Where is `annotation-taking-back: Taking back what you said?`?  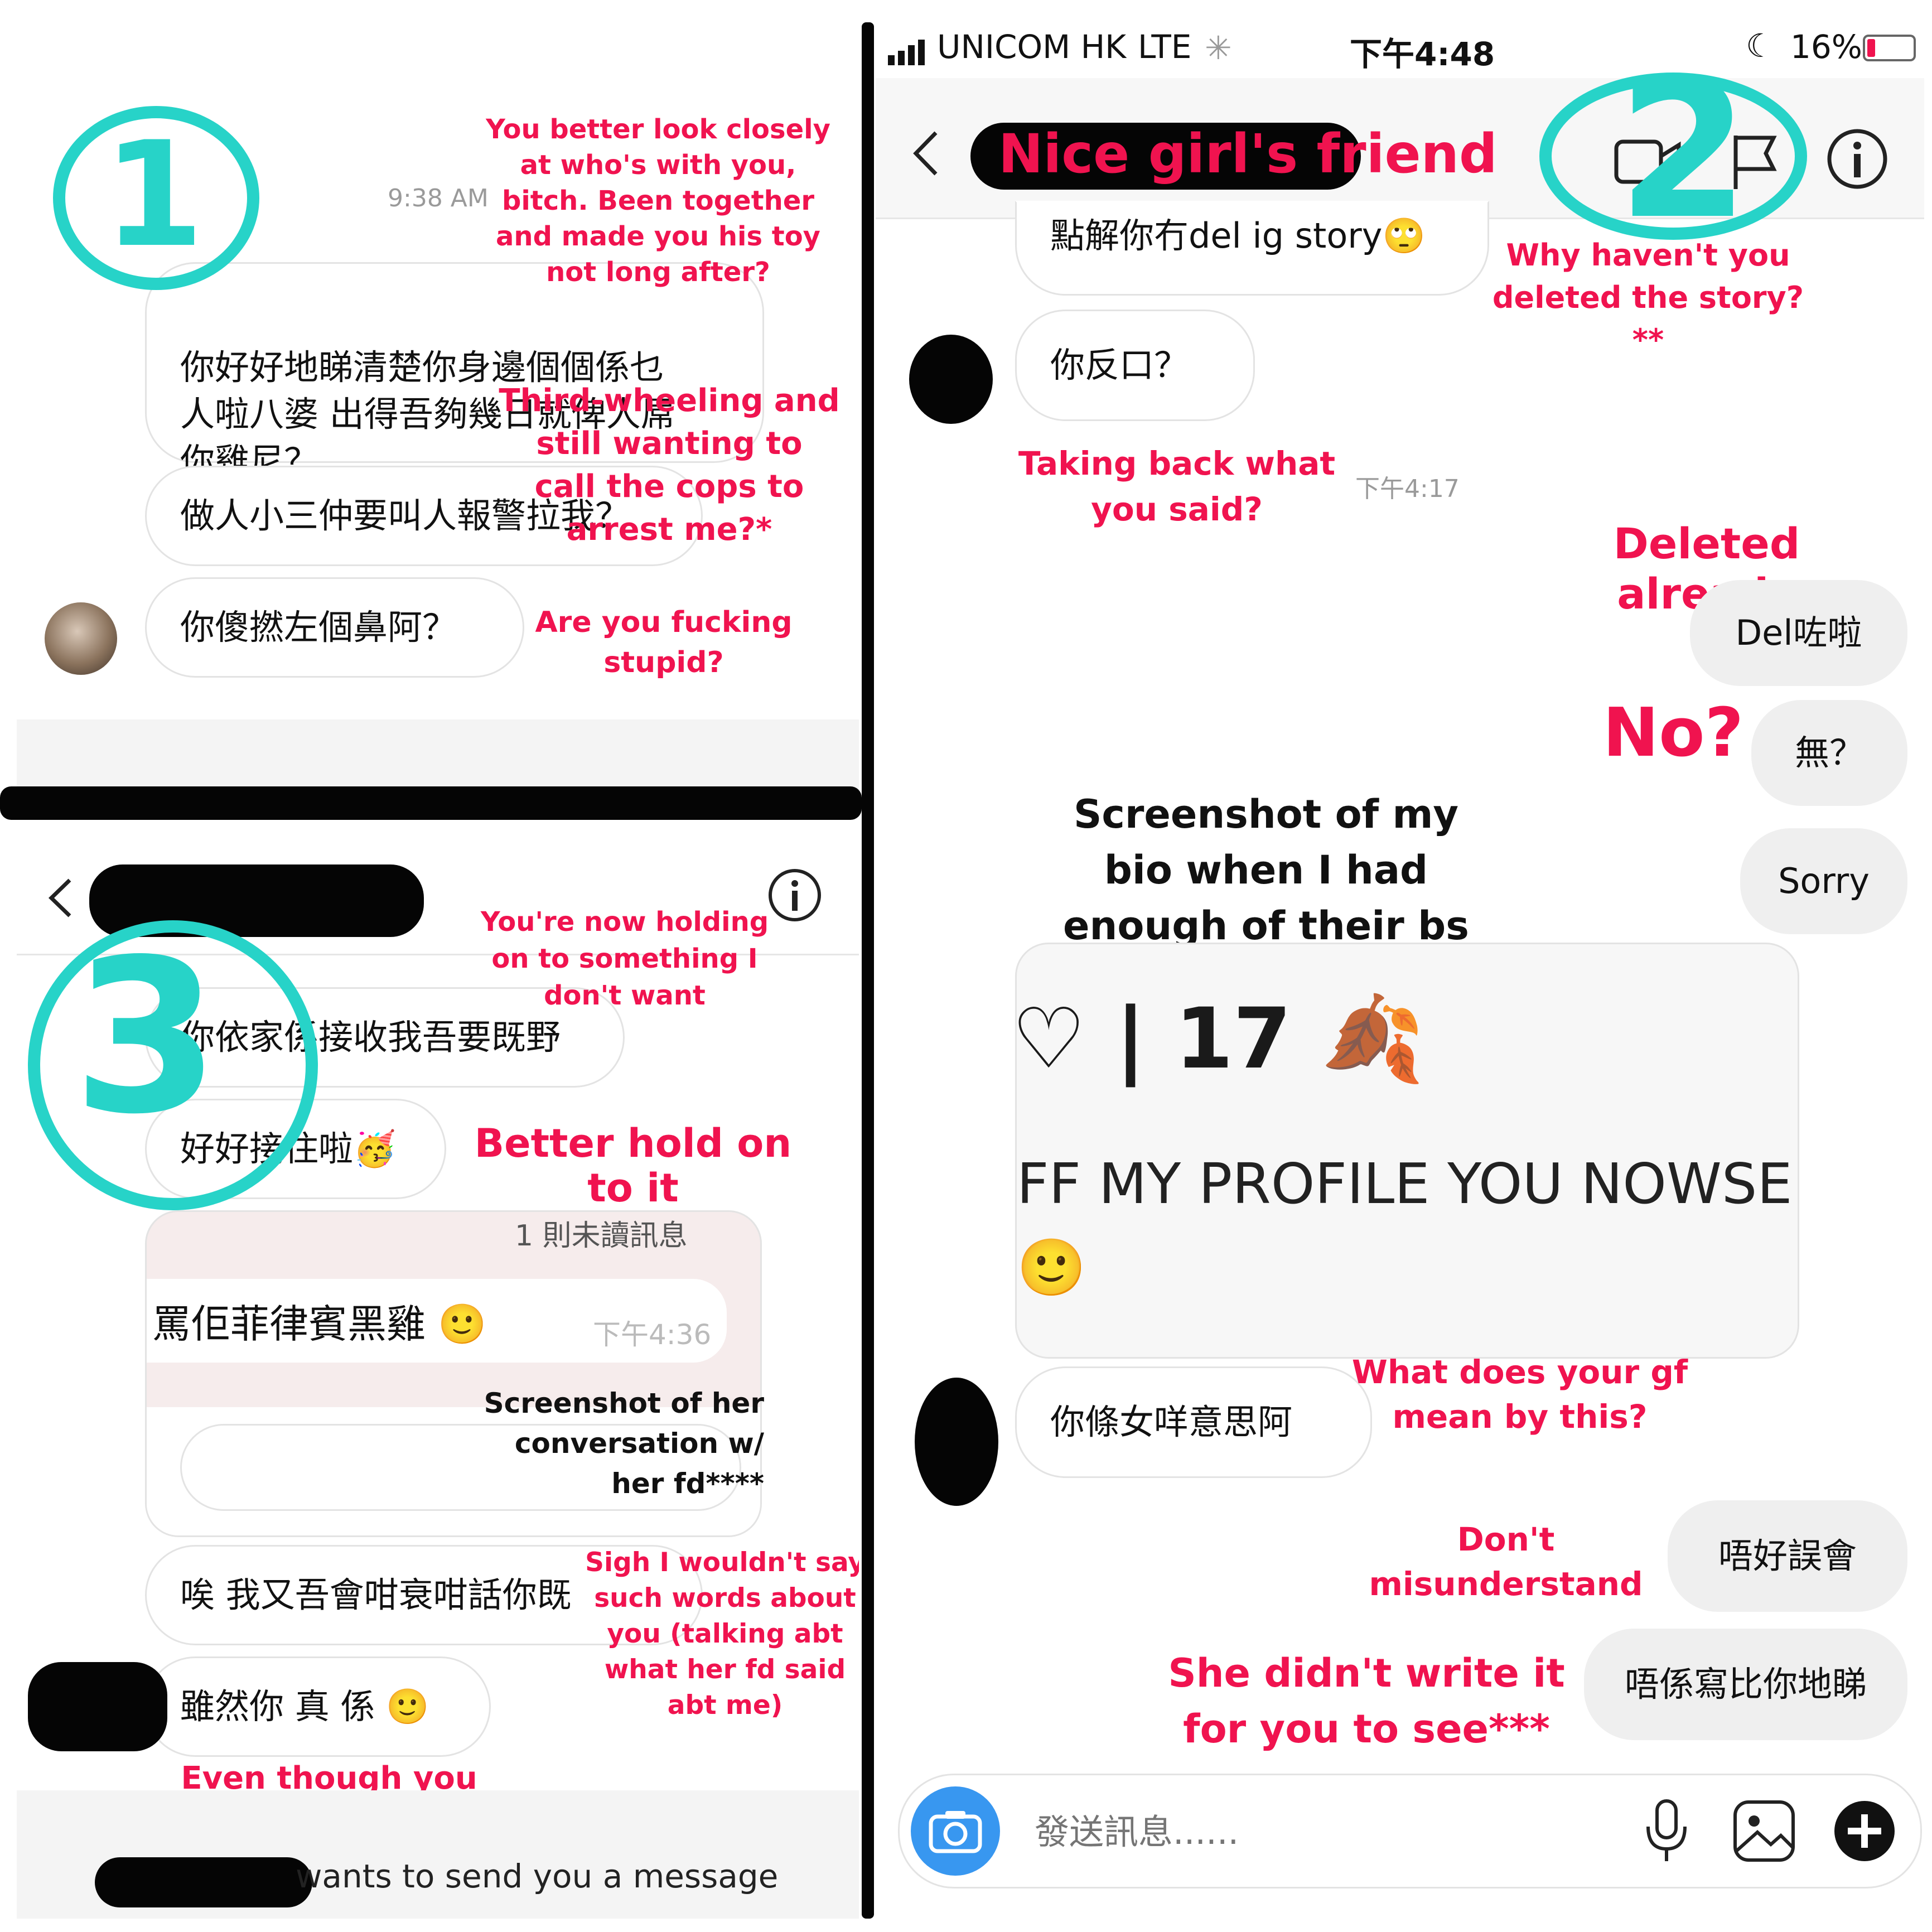
annotation-taking-back: Taking back what you said? is located at coordinates (1177, 486).